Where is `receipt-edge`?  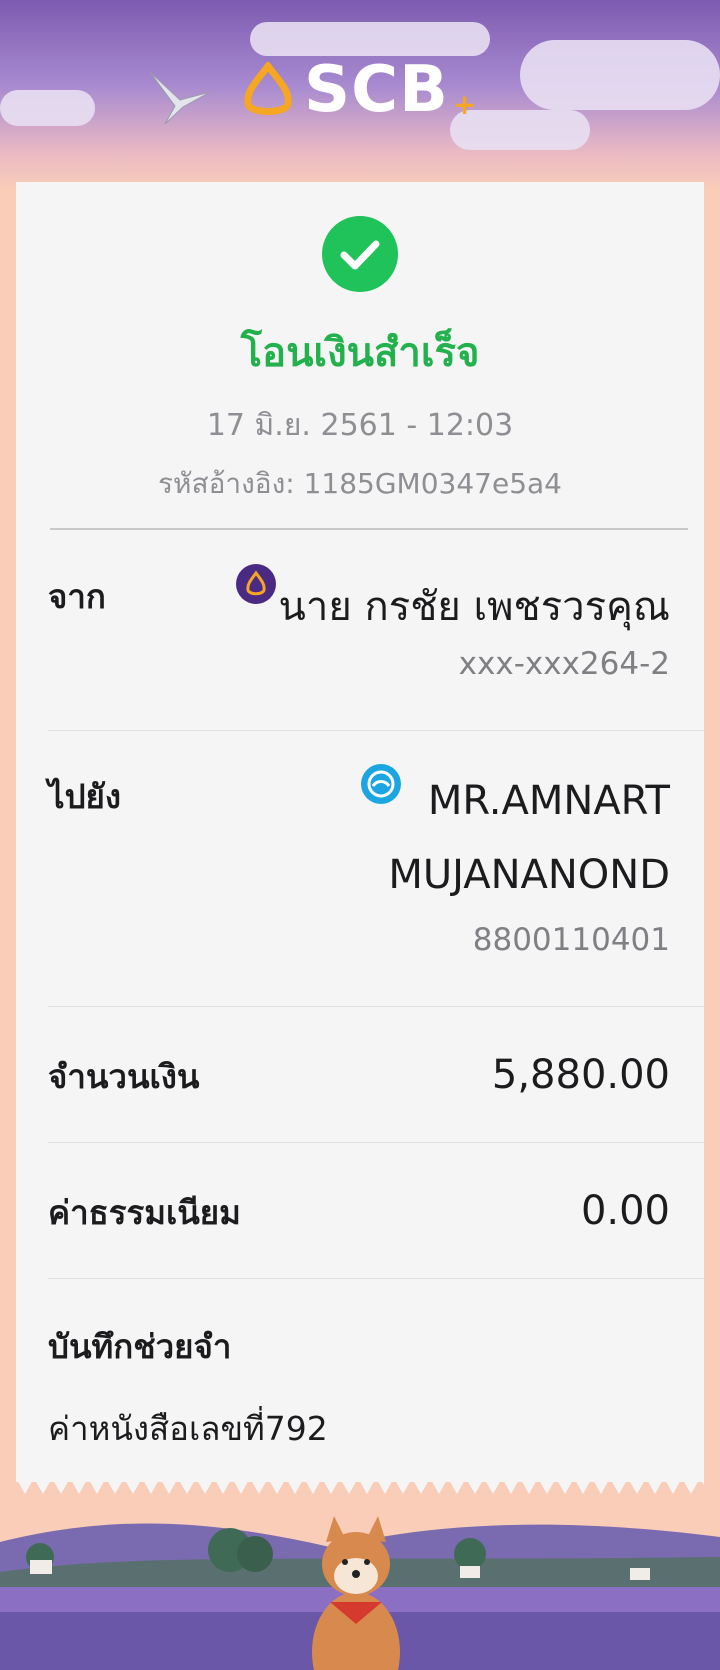
receipt-edge is located at coordinates (360, 1486).